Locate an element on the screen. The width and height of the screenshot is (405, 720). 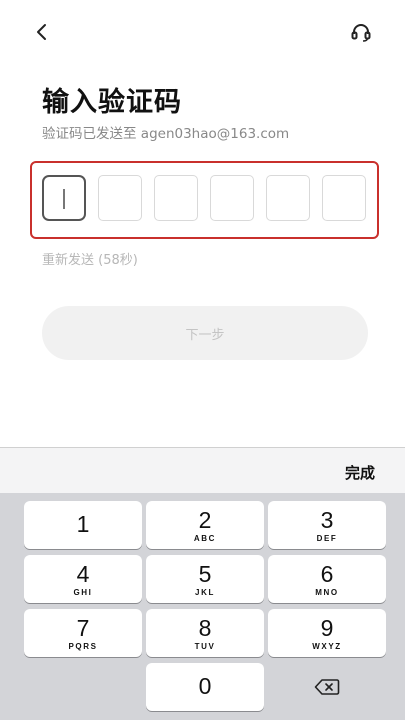
key-3: 3 DEF is located at coordinates (327, 525).